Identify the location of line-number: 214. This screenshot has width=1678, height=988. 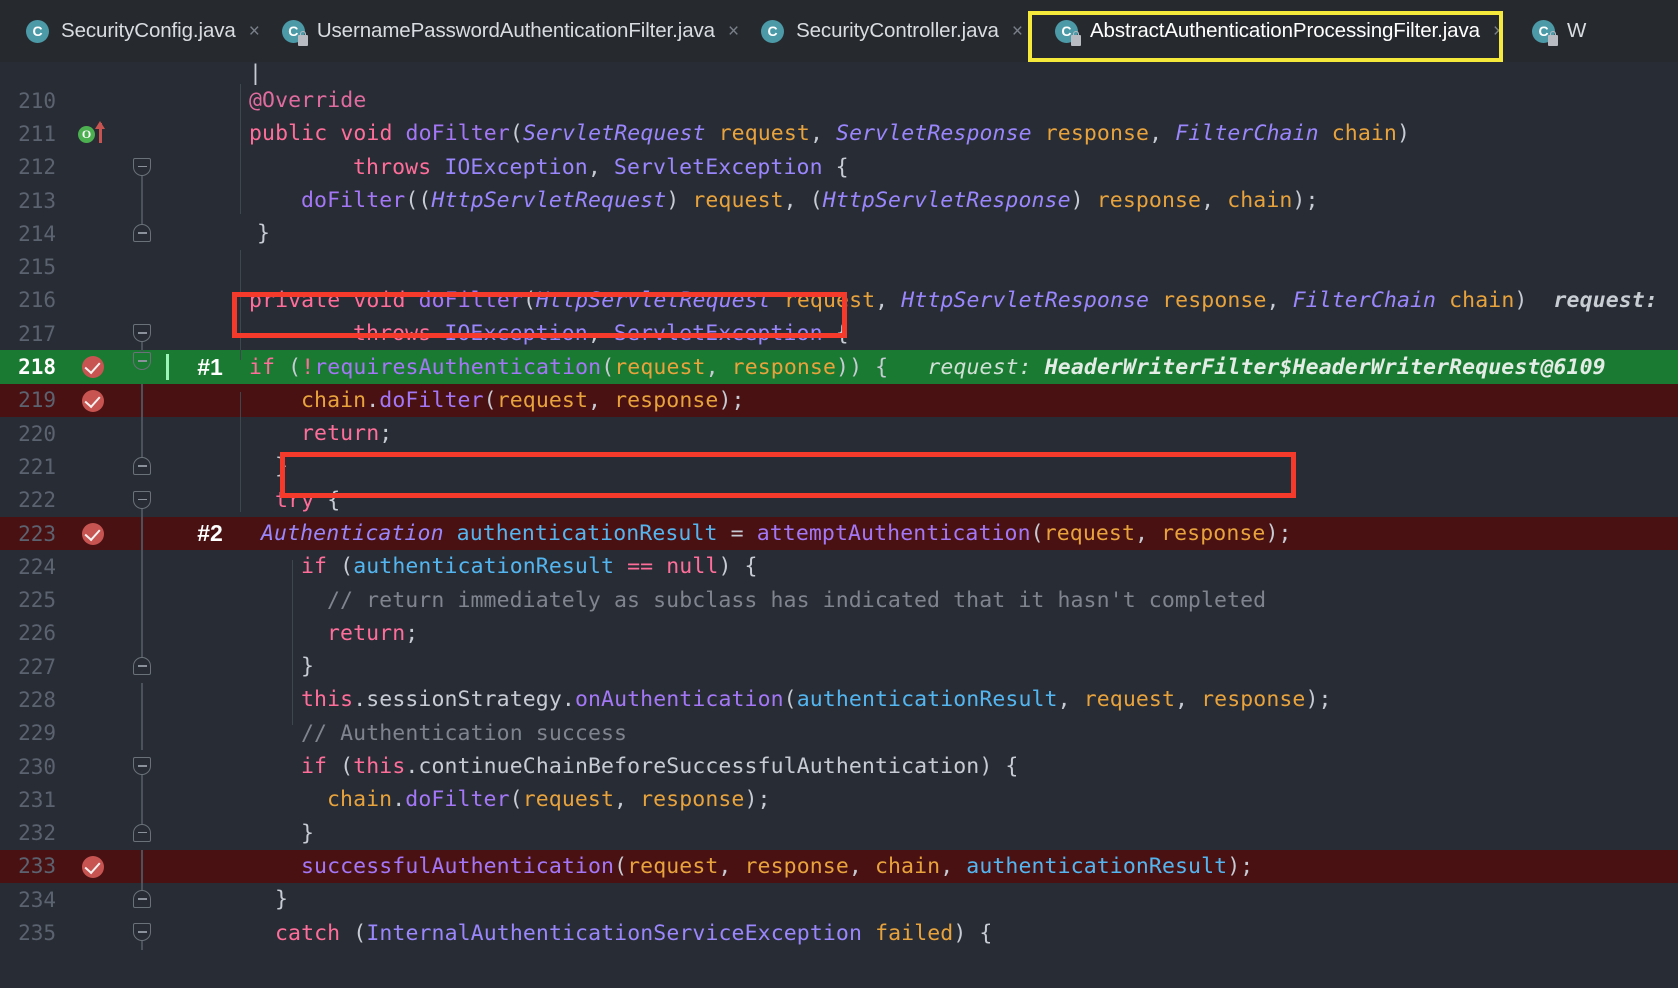
(37, 233).